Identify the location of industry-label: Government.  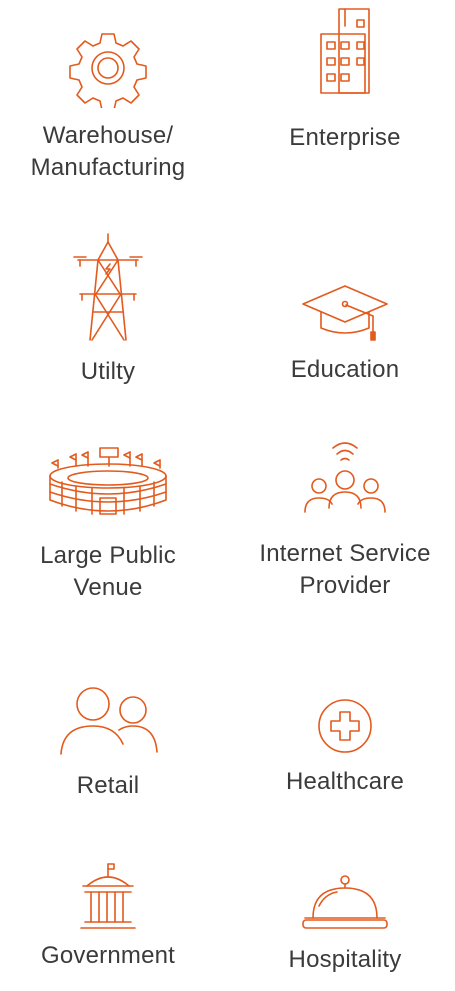
(108, 955).